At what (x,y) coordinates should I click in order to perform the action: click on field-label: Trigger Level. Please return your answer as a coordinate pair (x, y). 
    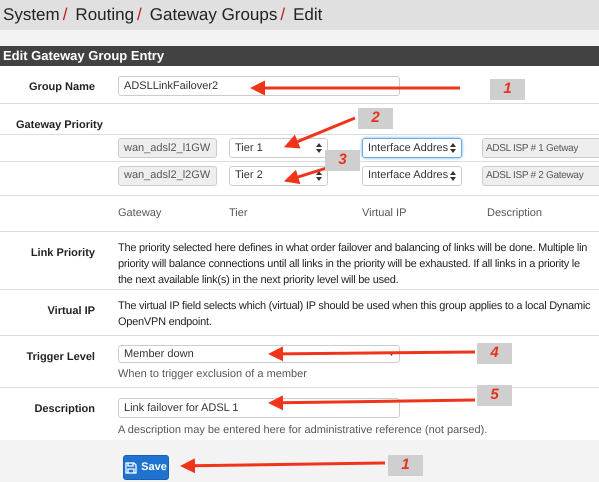
    Looking at the image, I should click on (60, 357).